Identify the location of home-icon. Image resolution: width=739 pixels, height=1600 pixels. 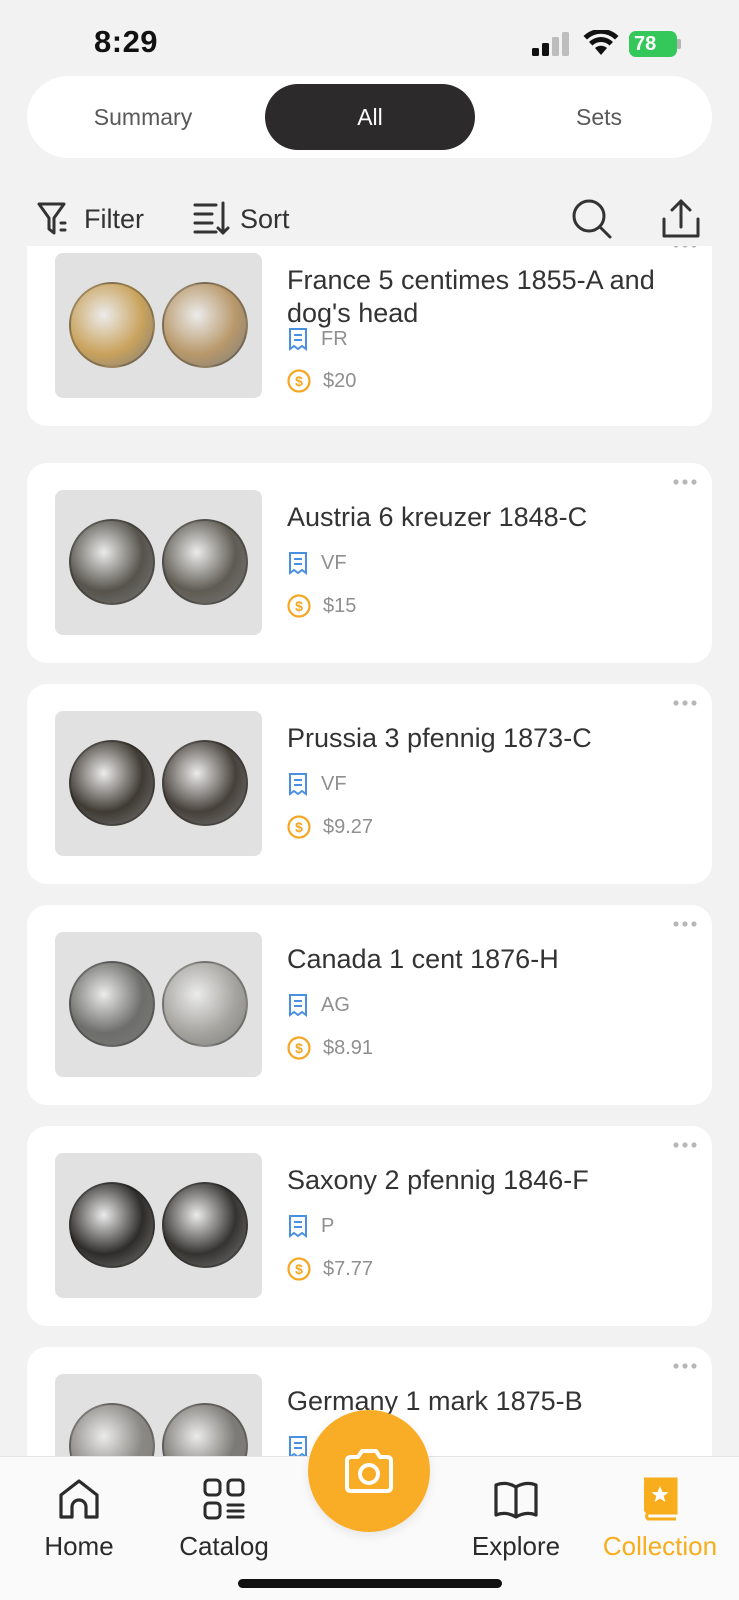
(79, 1499).